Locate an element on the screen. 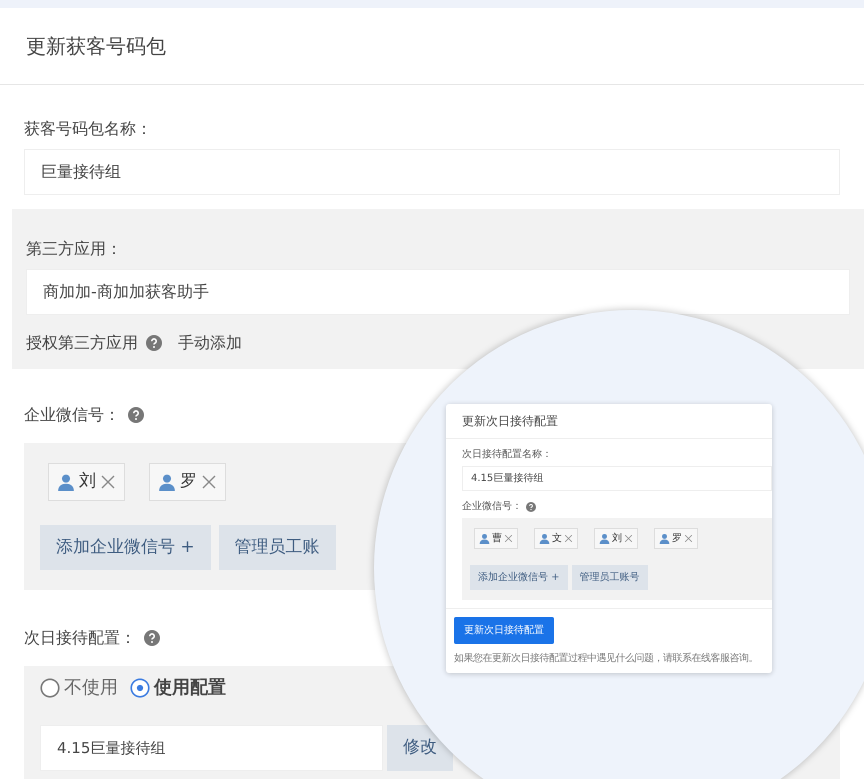  radio-option: 使用配置 is located at coordinates (178, 687).